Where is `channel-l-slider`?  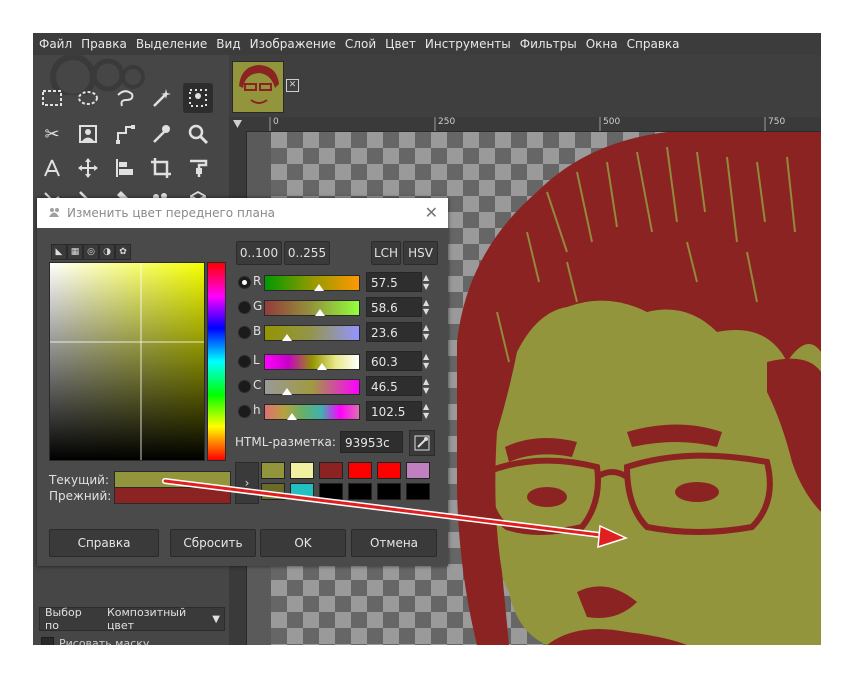
channel-l-slider is located at coordinates (312, 362).